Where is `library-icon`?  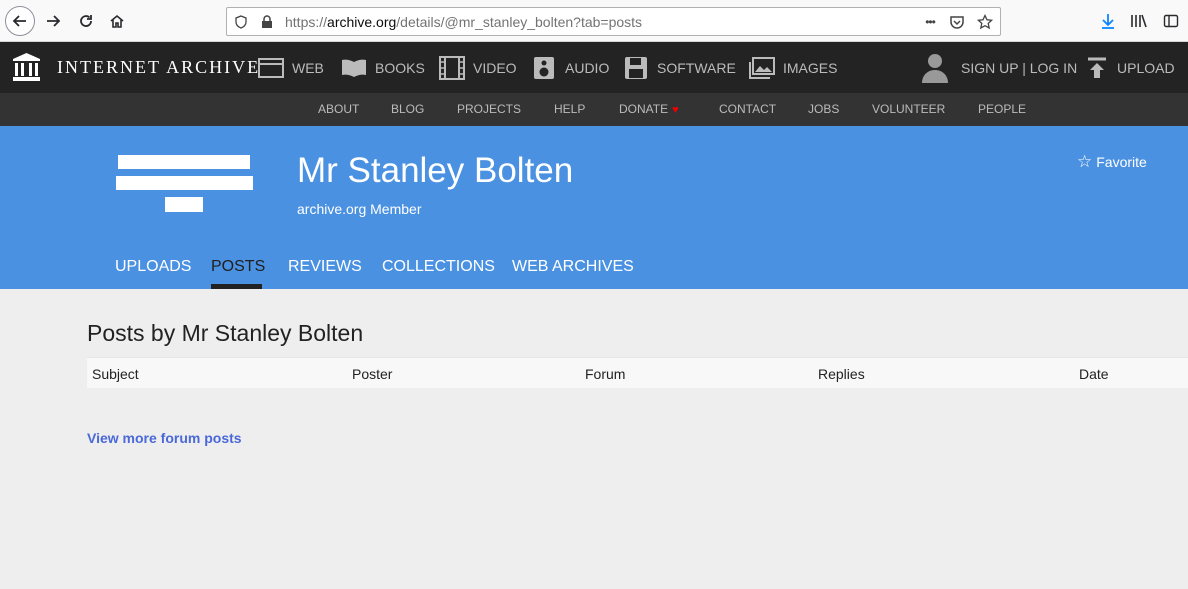 library-icon is located at coordinates (1139, 21).